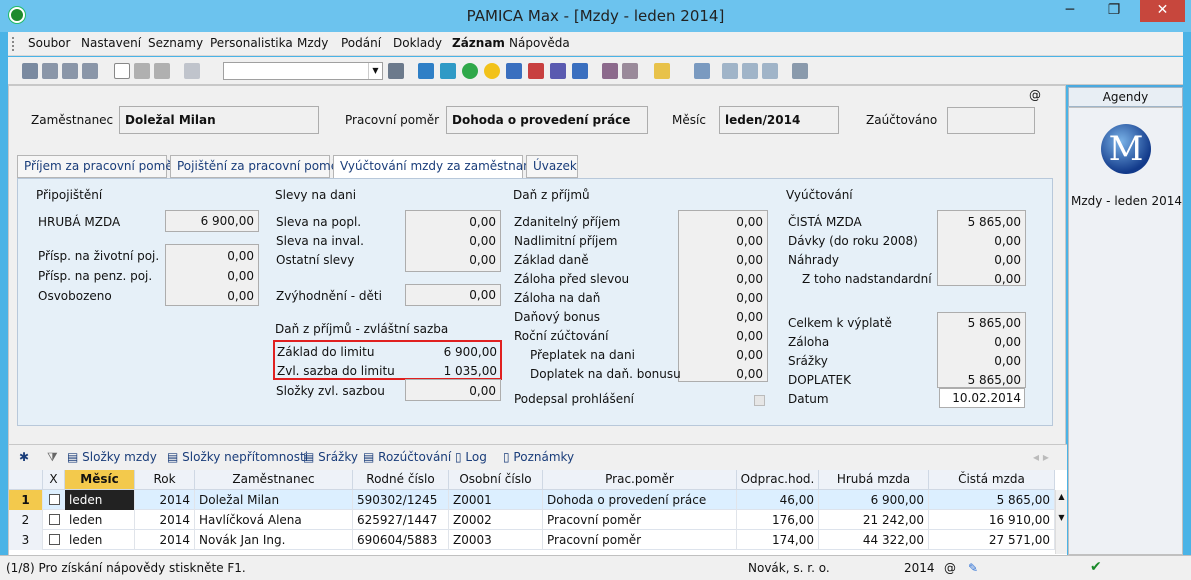 This screenshot has height=580, width=1191. Describe the element at coordinates (610, 71) in the screenshot. I see `funnel-icon` at that location.